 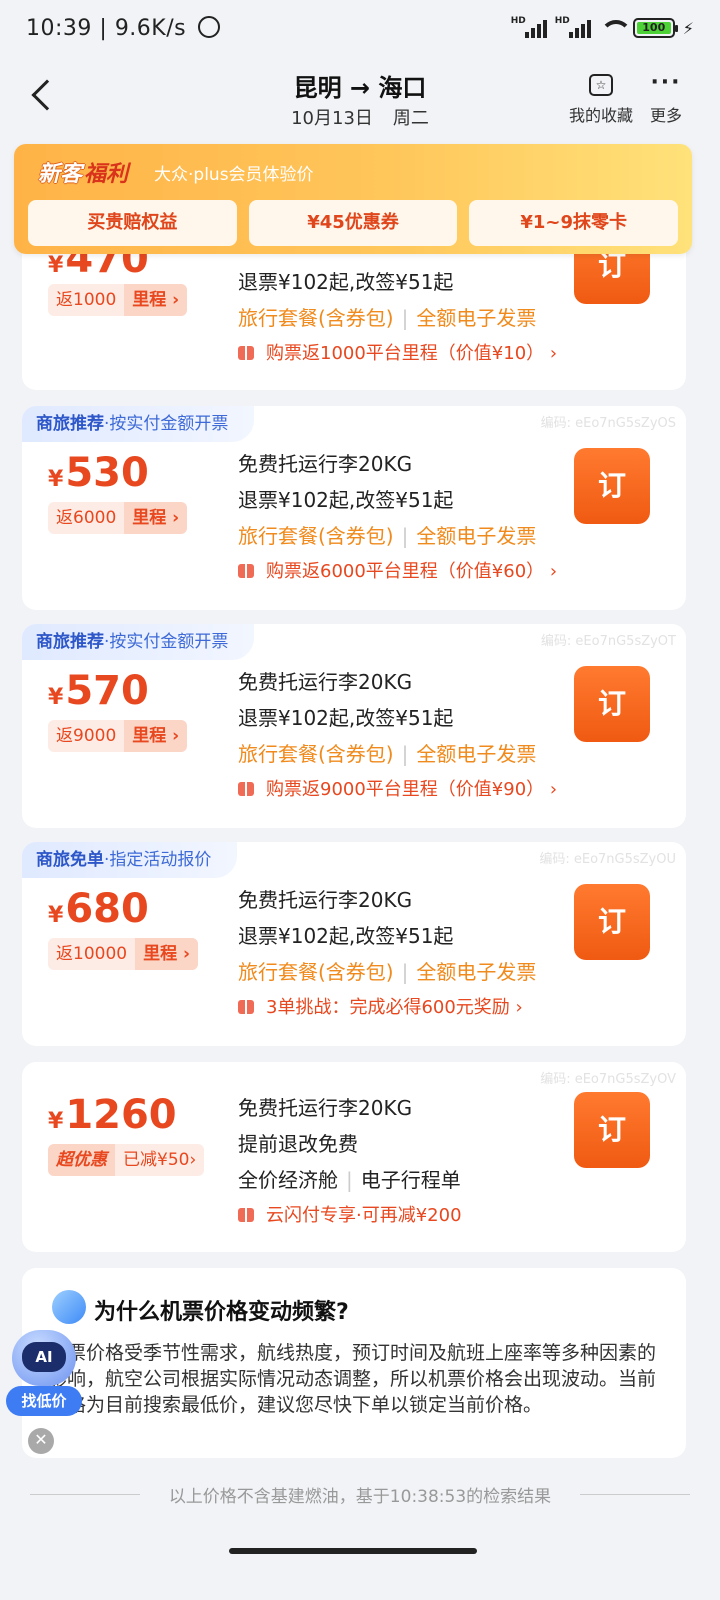 I want to click on promo-subtitle: 大众·plus会员体验价, so click(x=234, y=175).